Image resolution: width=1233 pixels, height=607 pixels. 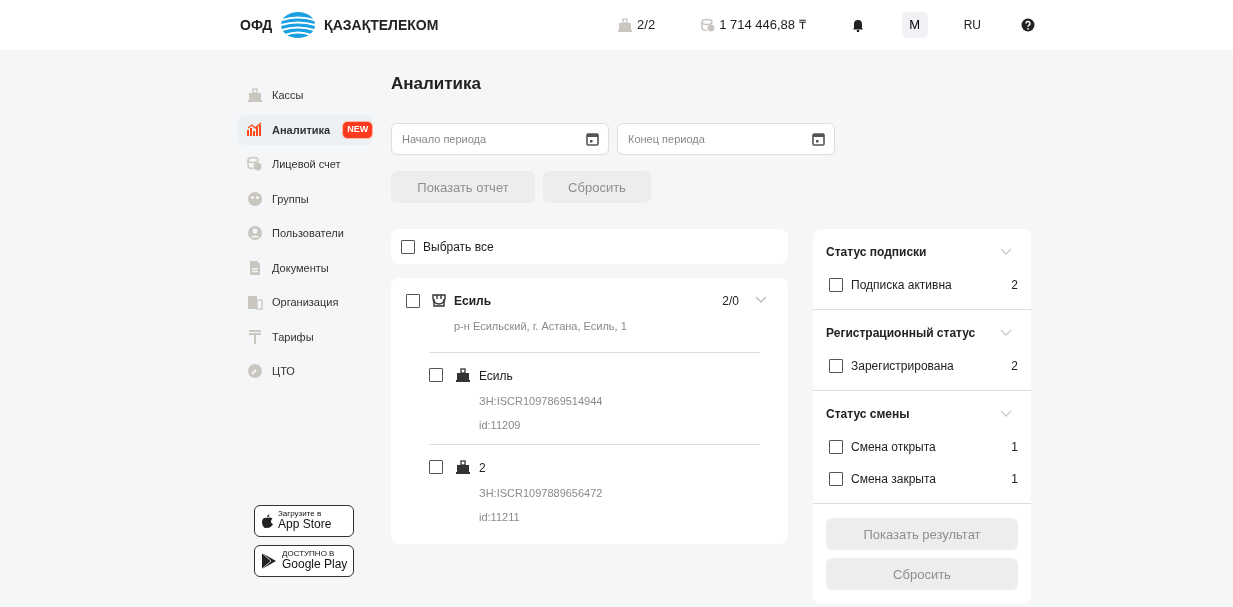 I want to click on register-id: id:11209, so click(x=500, y=426).